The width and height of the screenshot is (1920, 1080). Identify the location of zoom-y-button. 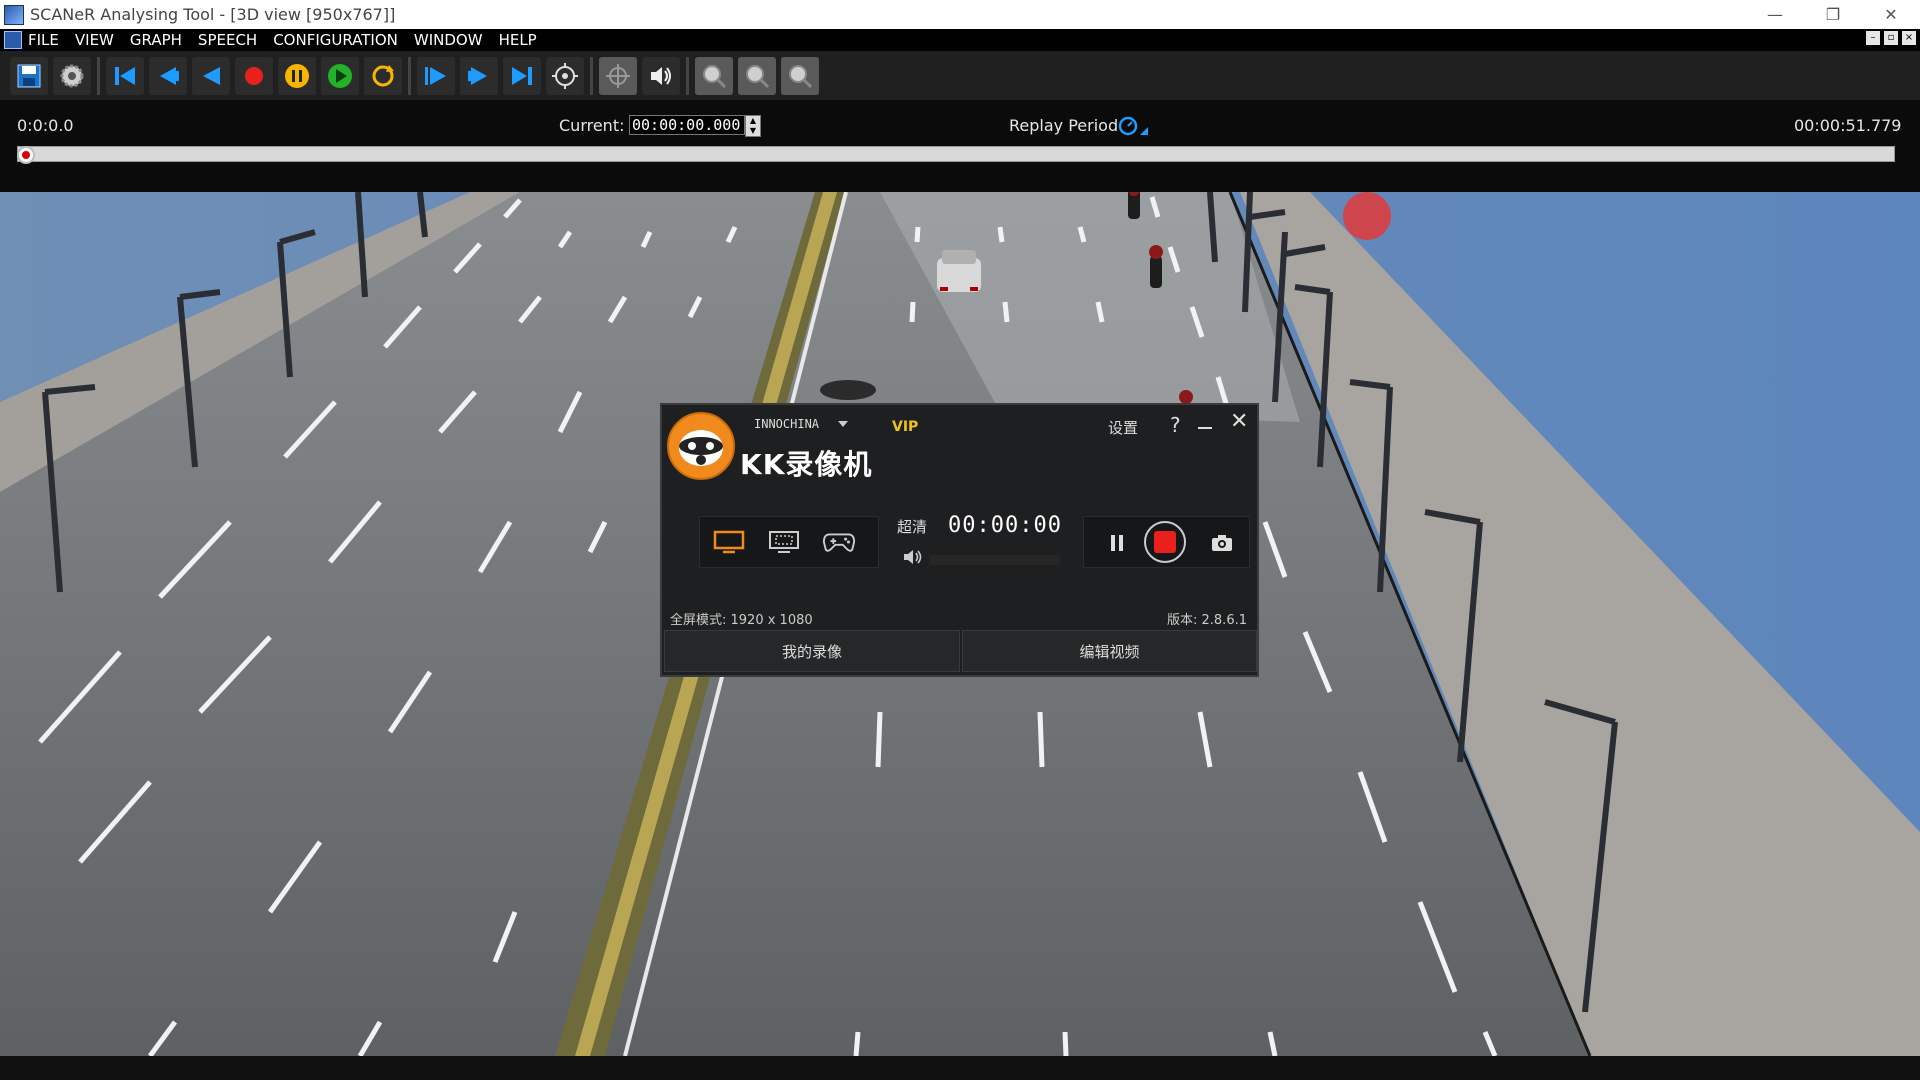
(800, 75).